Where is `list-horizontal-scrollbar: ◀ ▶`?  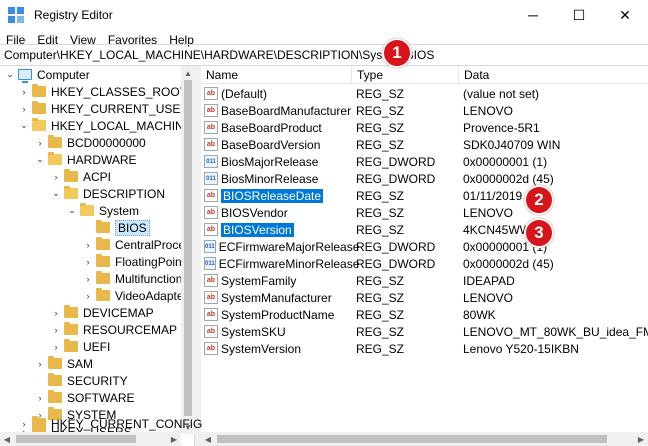
list-horizontal-scrollbar: ◀ ▶ is located at coordinates (424, 439).